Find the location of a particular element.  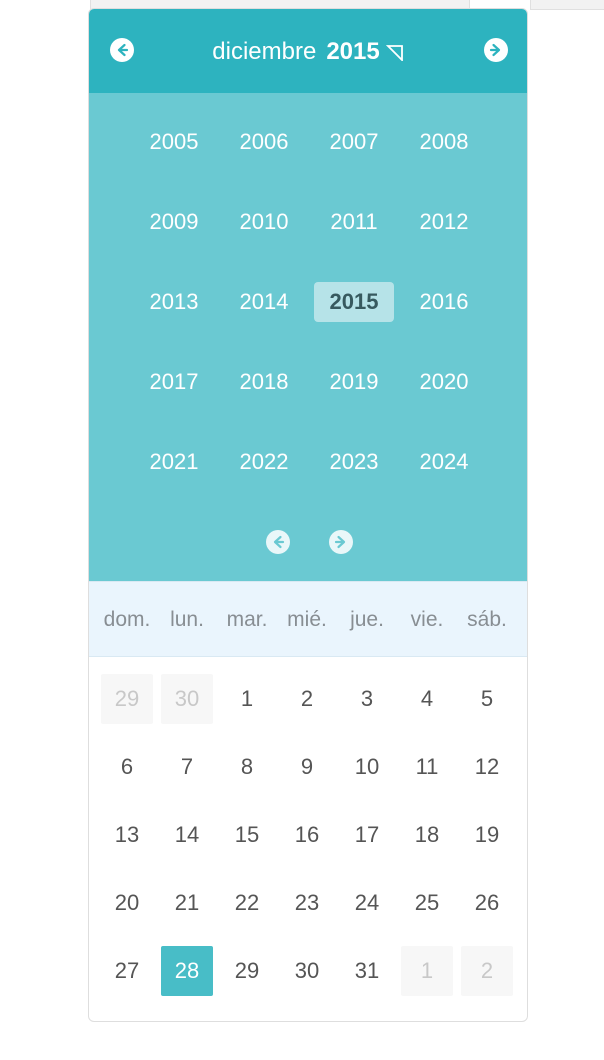

weekday-label: sáb. is located at coordinates (487, 619).